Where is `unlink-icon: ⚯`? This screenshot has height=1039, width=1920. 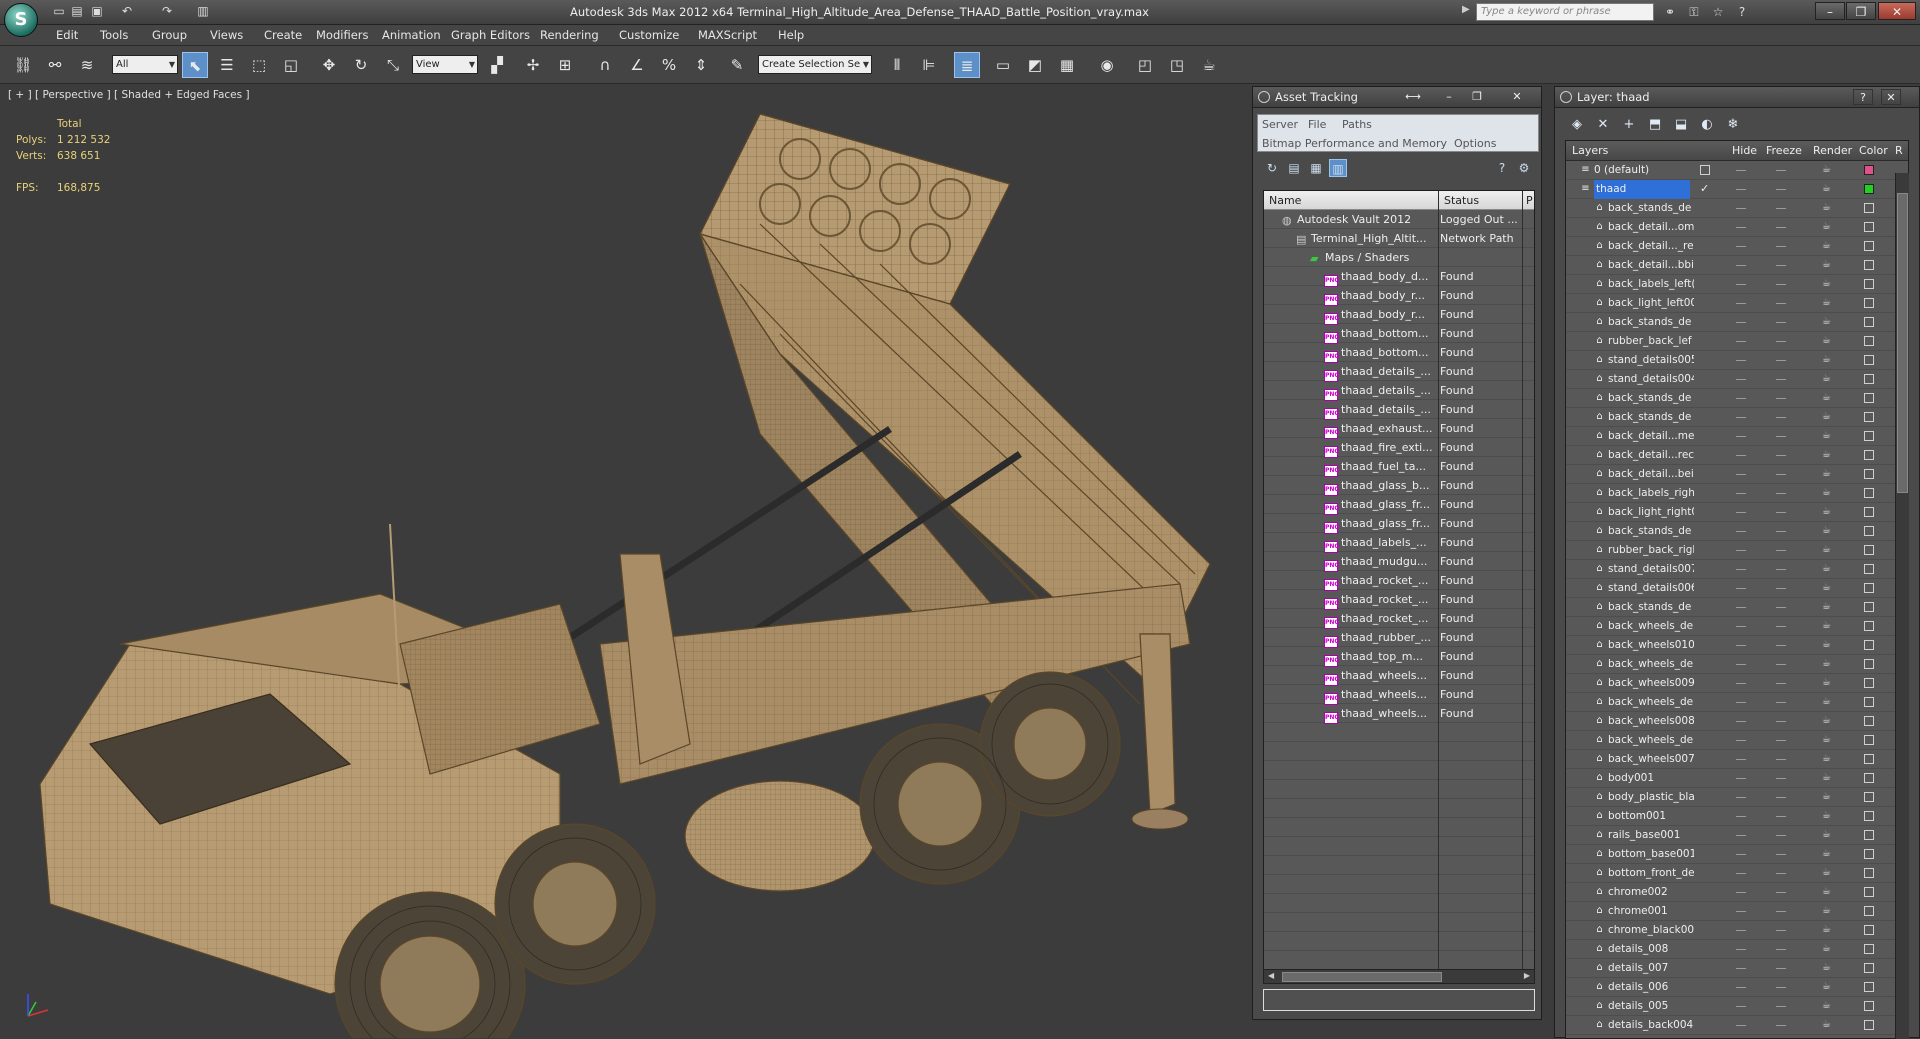
unlink-icon: ⚯ is located at coordinates (55, 65).